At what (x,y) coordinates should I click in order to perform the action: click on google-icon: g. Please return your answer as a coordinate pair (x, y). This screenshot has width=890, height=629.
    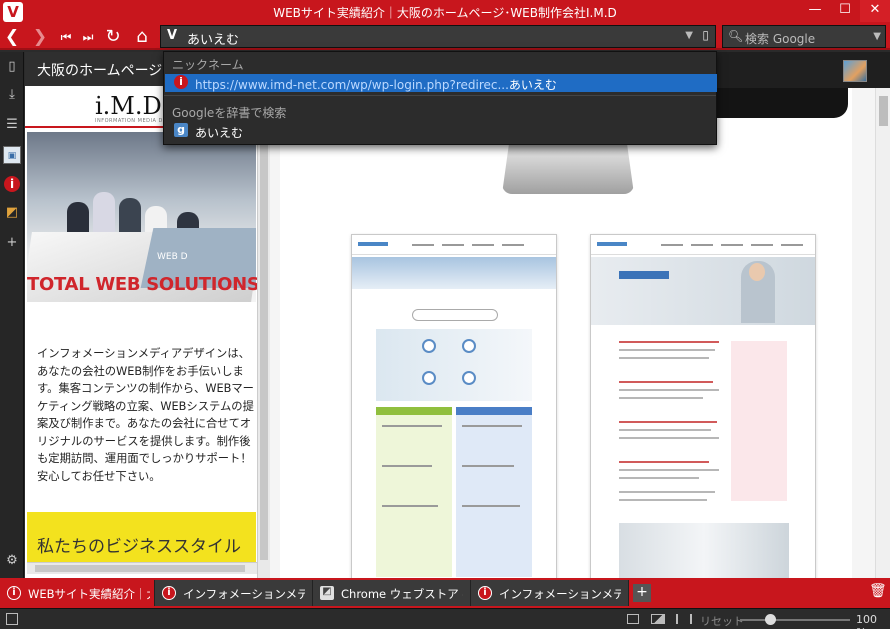
    Looking at the image, I should click on (181, 130).